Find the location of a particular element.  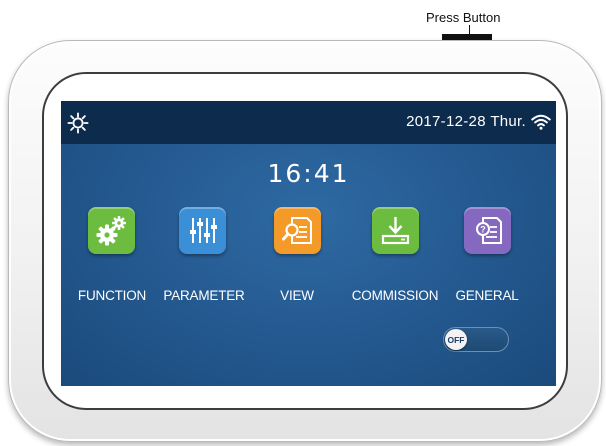

commission-button is located at coordinates (395, 230).